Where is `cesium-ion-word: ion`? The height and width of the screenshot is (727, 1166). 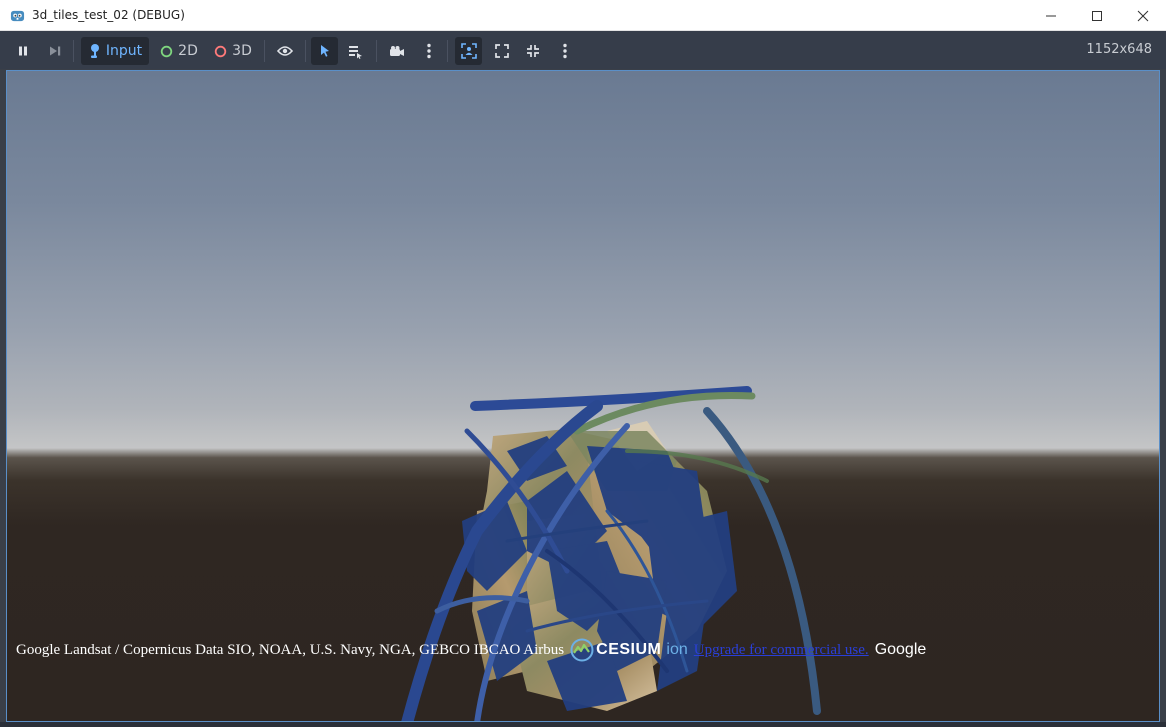
cesium-ion-word: ion is located at coordinates (677, 649).